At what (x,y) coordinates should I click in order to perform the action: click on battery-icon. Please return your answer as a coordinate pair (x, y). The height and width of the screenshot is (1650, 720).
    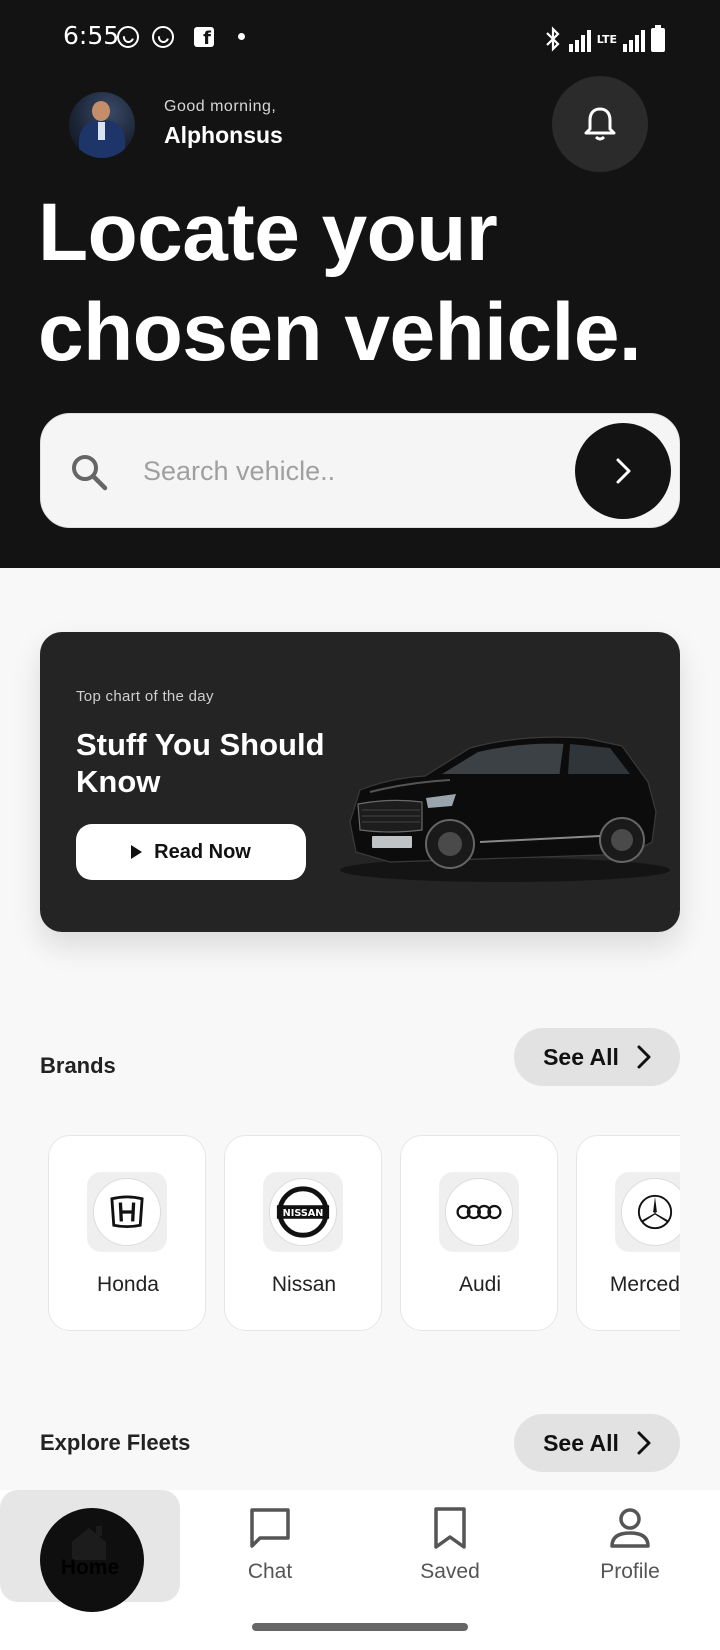
    Looking at the image, I should click on (658, 38).